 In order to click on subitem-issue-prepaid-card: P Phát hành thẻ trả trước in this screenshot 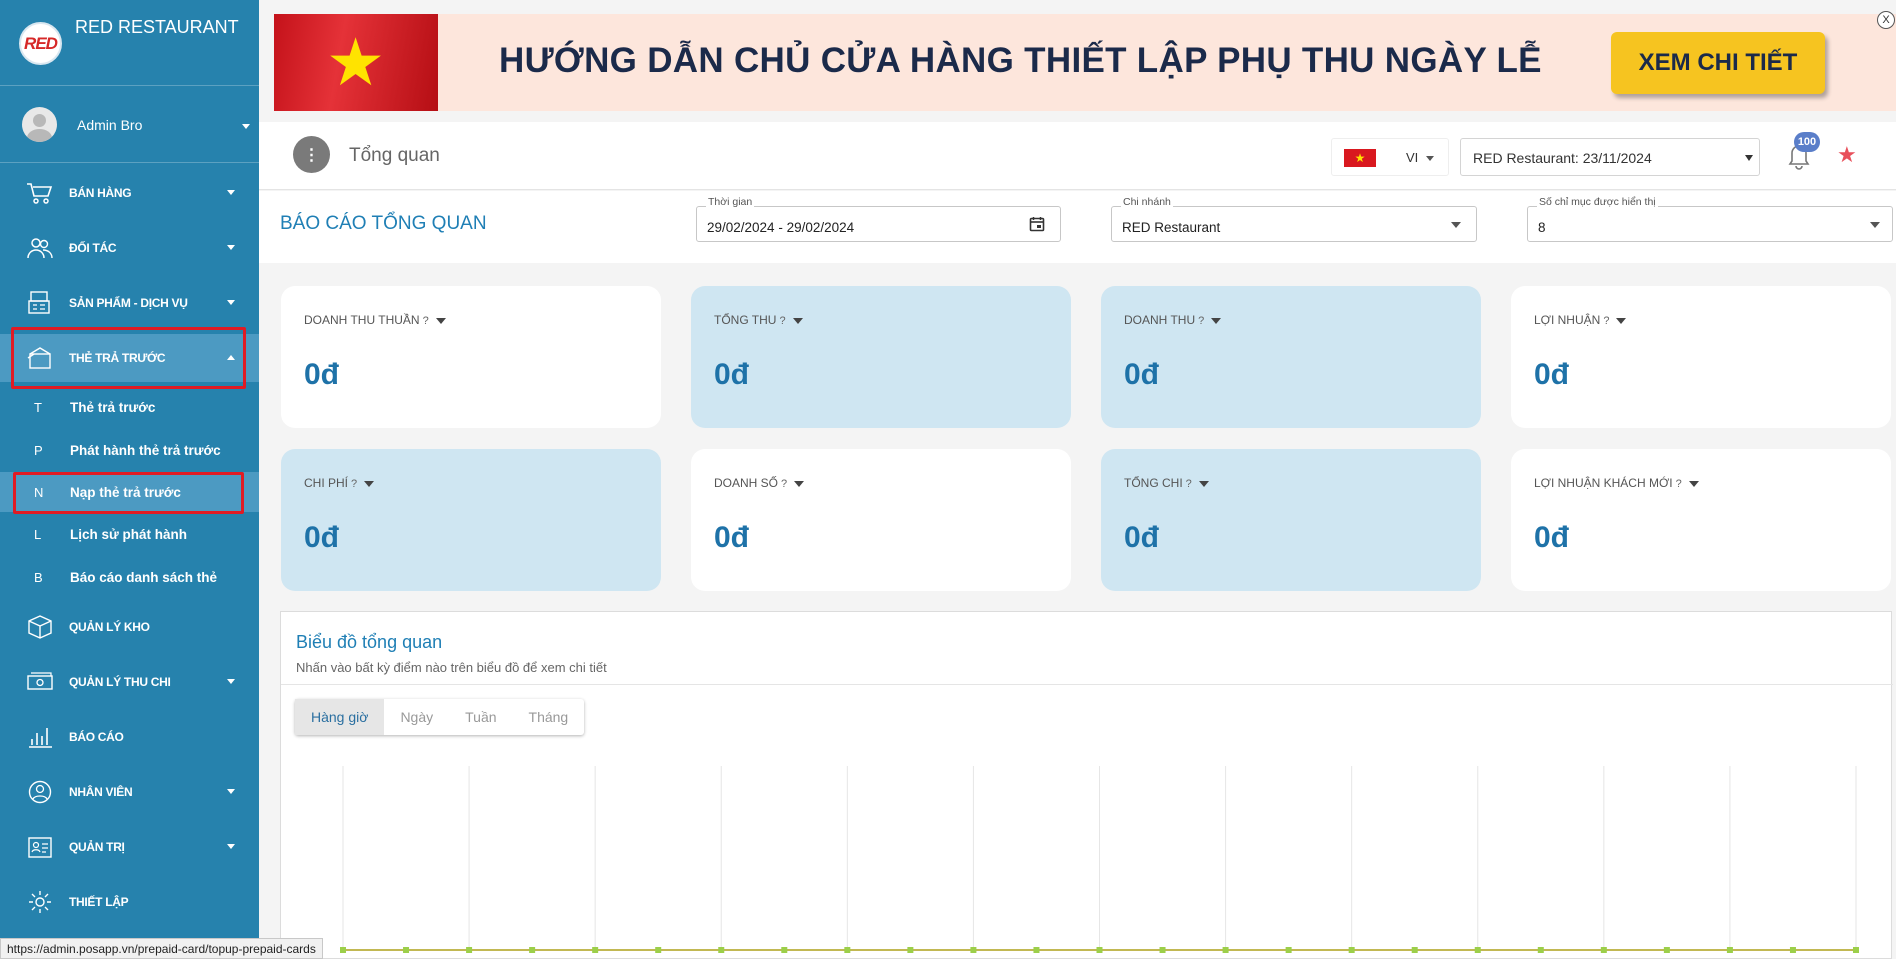, I will do `click(129, 450)`.